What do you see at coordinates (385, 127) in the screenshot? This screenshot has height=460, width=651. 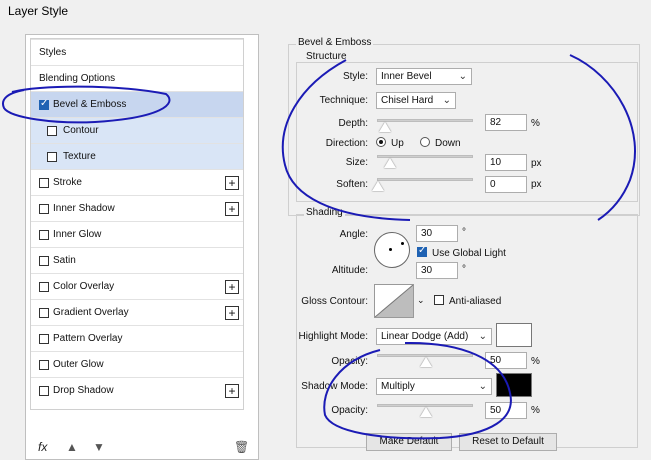 I see `depth-slider-thumb` at bounding box center [385, 127].